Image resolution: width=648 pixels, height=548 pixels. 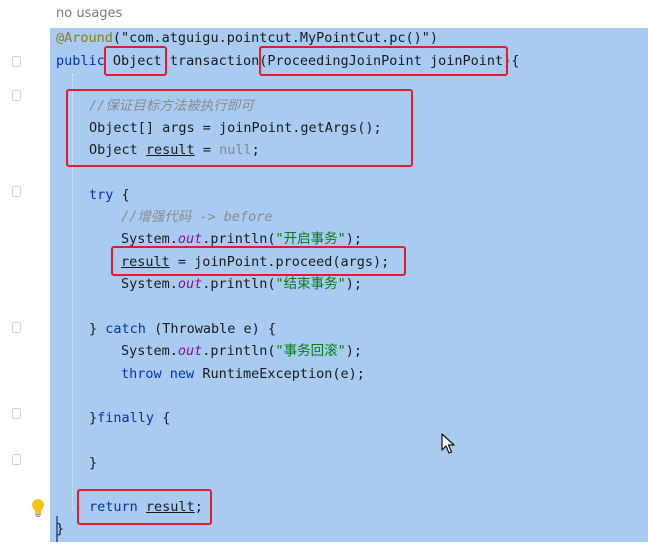 I want to click on catch-param: (Throwable e) {, so click(x=215, y=329).